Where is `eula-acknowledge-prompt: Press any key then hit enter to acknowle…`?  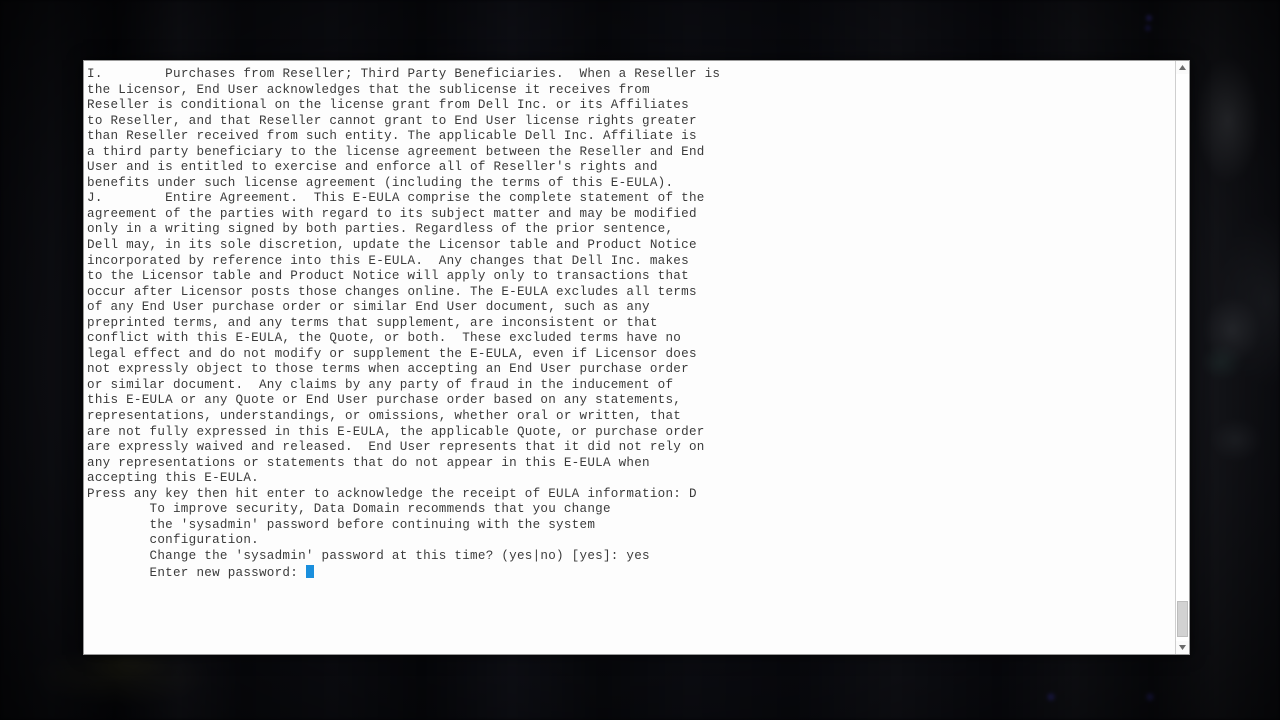
eula-acknowledge-prompt: Press any key then hit enter to acknowle… is located at coordinates (392, 493).